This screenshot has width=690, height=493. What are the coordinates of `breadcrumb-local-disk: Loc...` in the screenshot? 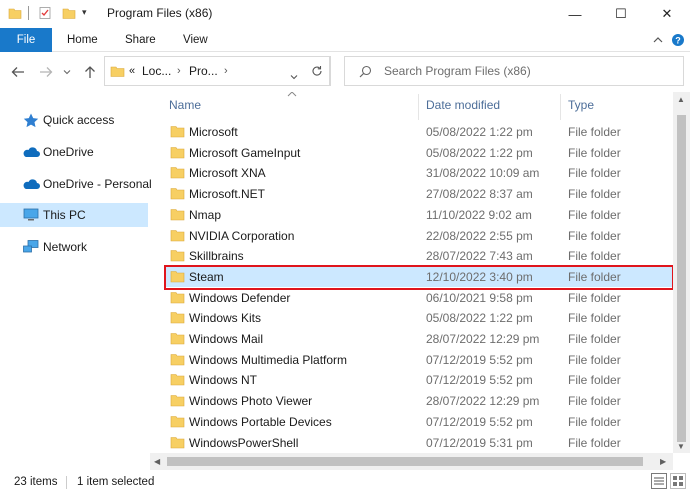 It's located at (156, 71).